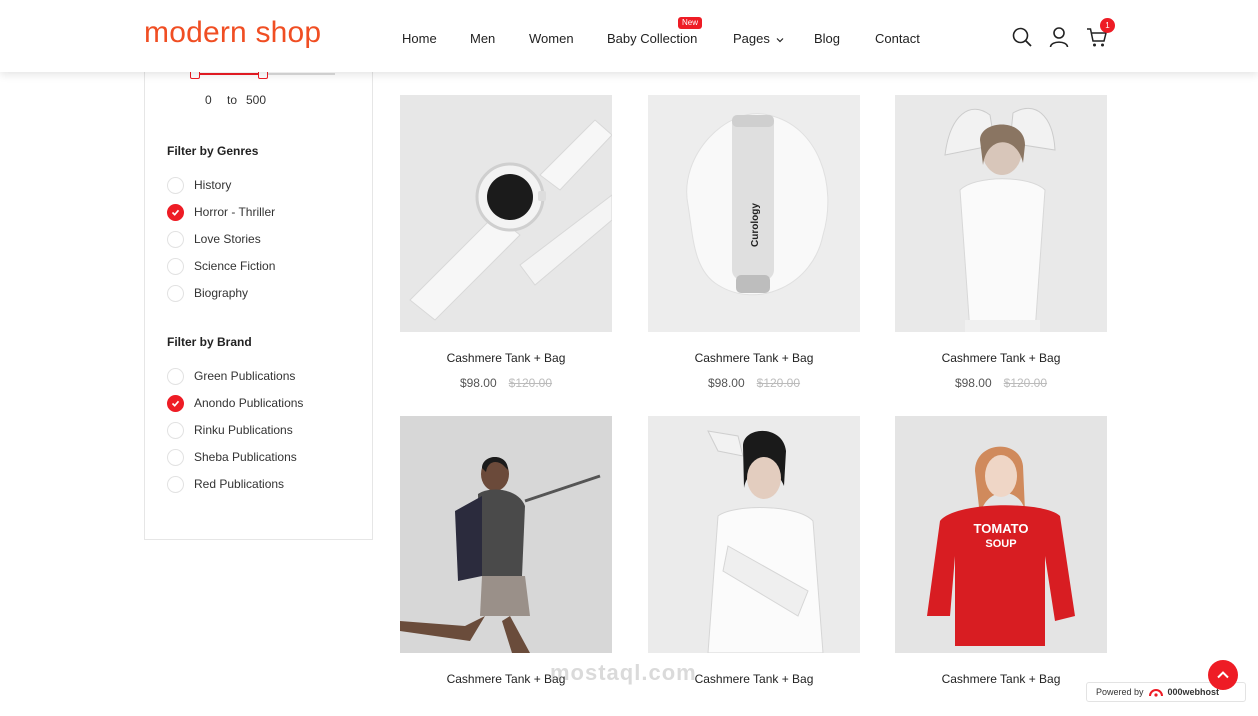 The image size is (1258, 716). I want to click on nav-pages: Pages, so click(758, 38).